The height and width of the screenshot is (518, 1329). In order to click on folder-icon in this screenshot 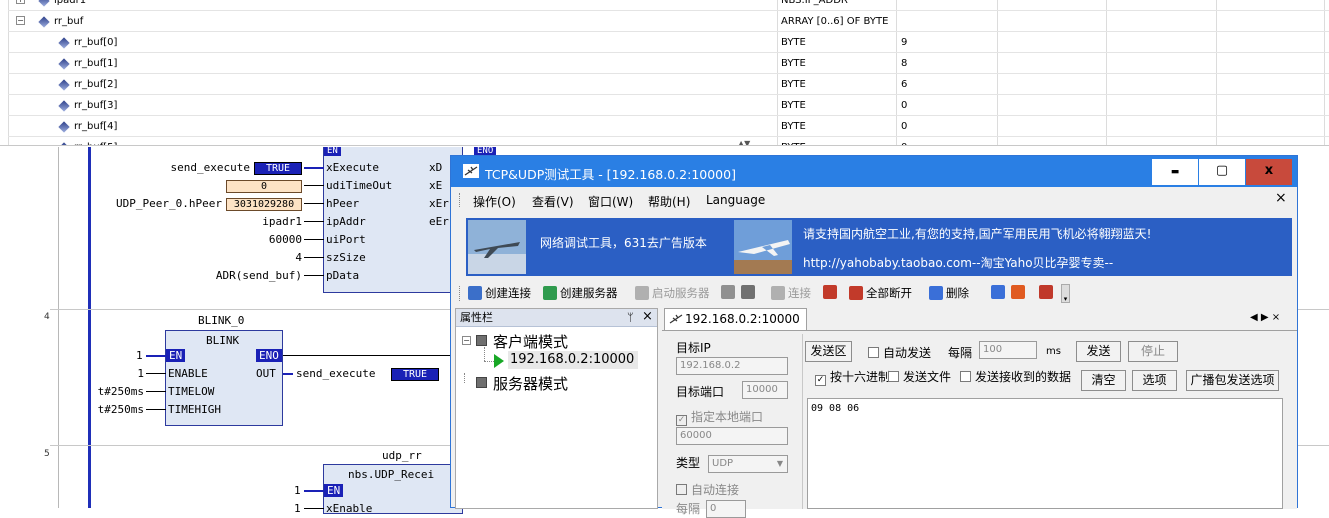, I will do `click(481, 340)`.